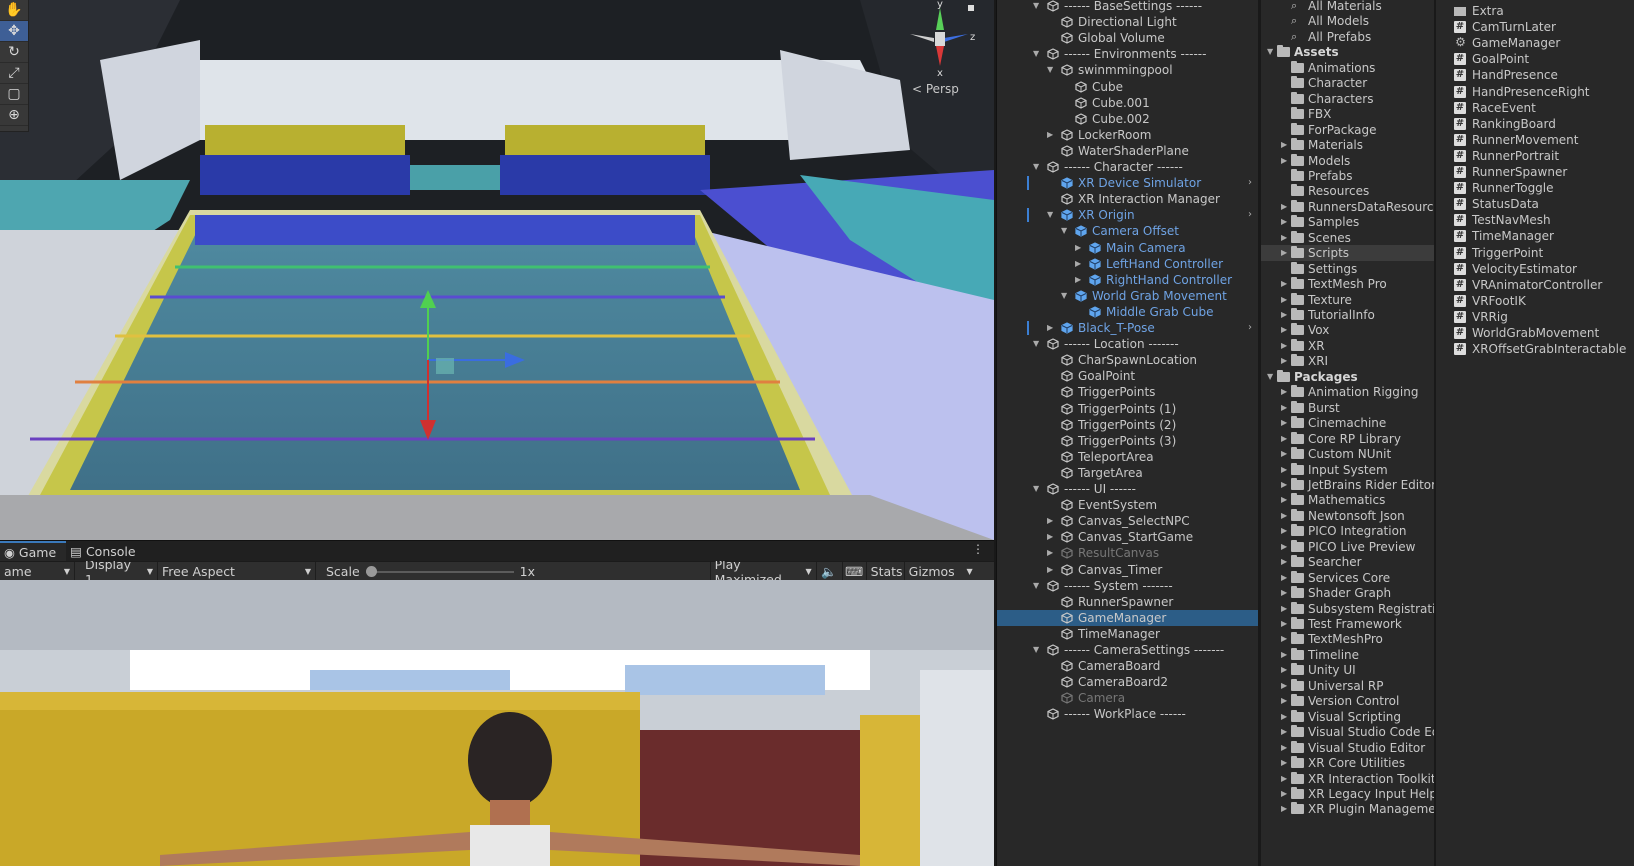  What do you see at coordinates (1535, 236) in the screenshot?
I see `script-asset: # TimeManager` at bounding box center [1535, 236].